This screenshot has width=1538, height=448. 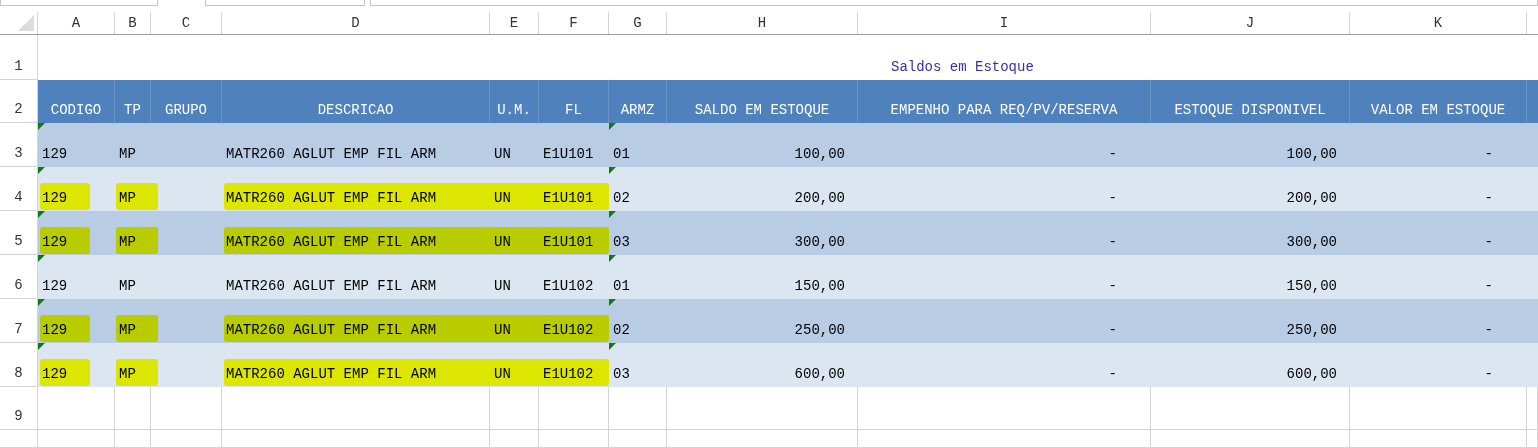 I want to click on table-cell: E1U102, so click(x=574, y=277).